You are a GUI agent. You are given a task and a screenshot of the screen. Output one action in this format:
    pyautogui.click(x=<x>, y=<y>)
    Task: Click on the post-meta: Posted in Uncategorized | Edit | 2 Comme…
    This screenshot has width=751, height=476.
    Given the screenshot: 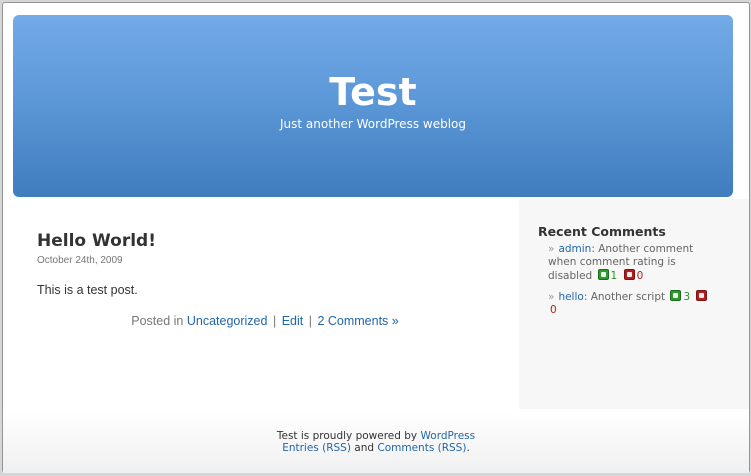 What is the action you would take?
    pyautogui.click(x=262, y=321)
    